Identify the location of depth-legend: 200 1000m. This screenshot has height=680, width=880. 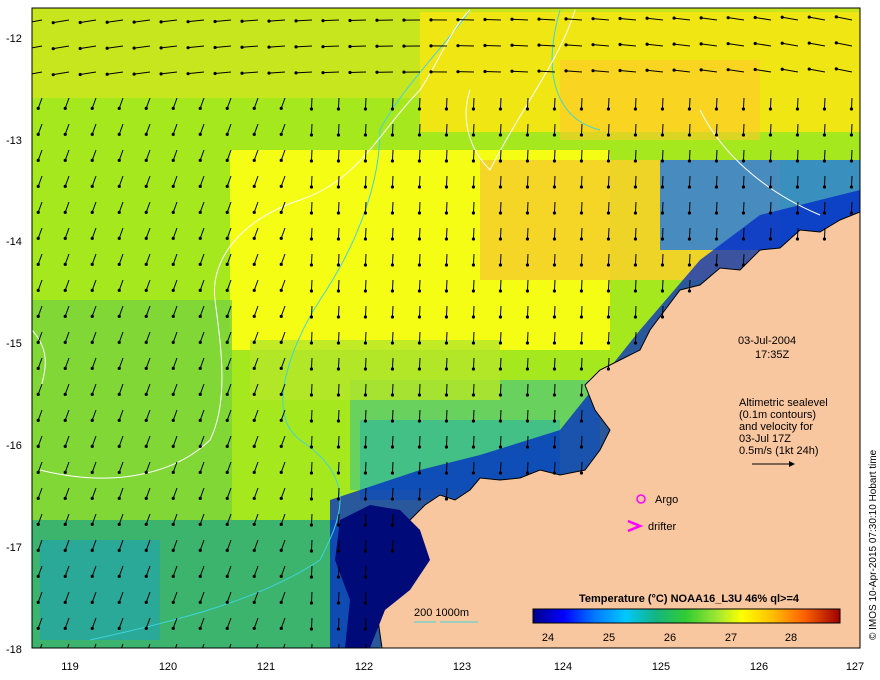
(441, 613).